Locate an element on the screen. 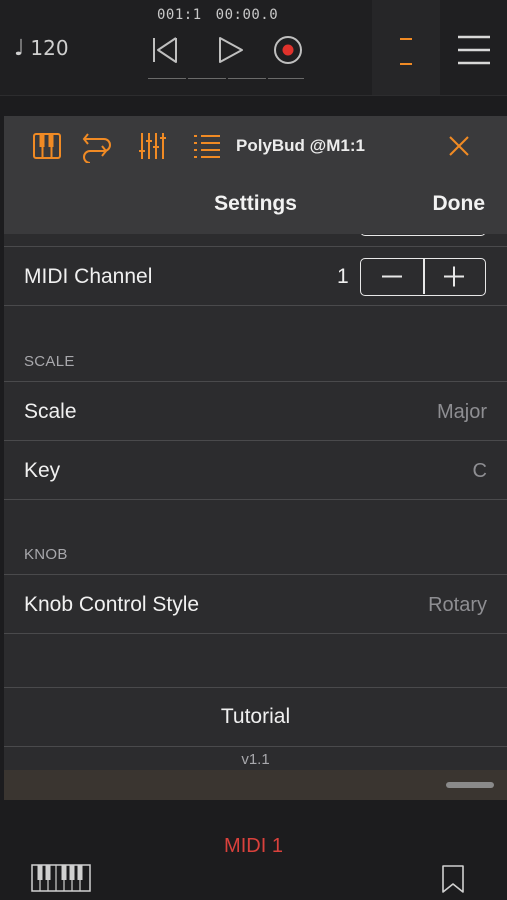 The width and height of the screenshot is (507, 900). bar-position: 001:1 is located at coordinates (179, 15).